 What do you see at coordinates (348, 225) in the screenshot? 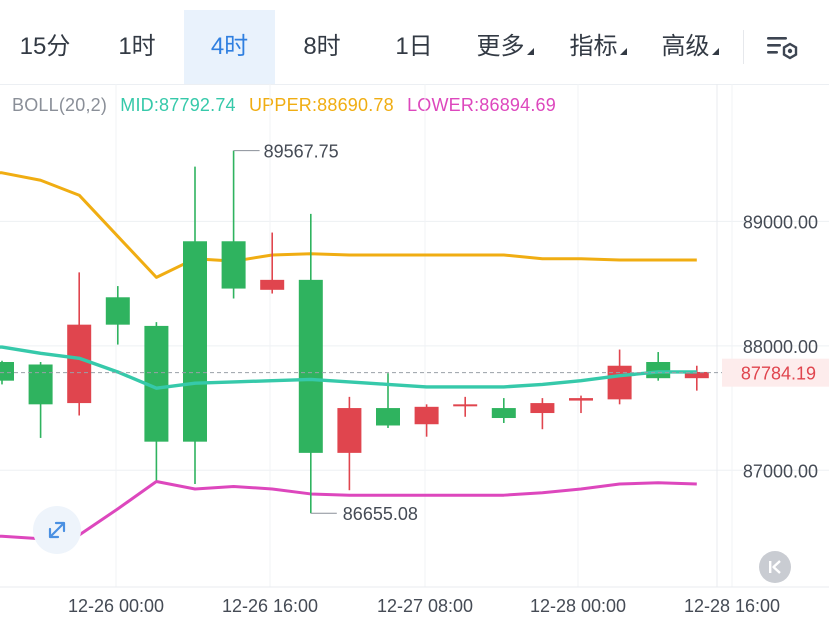
I see `boll-upper-line` at bounding box center [348, 225].